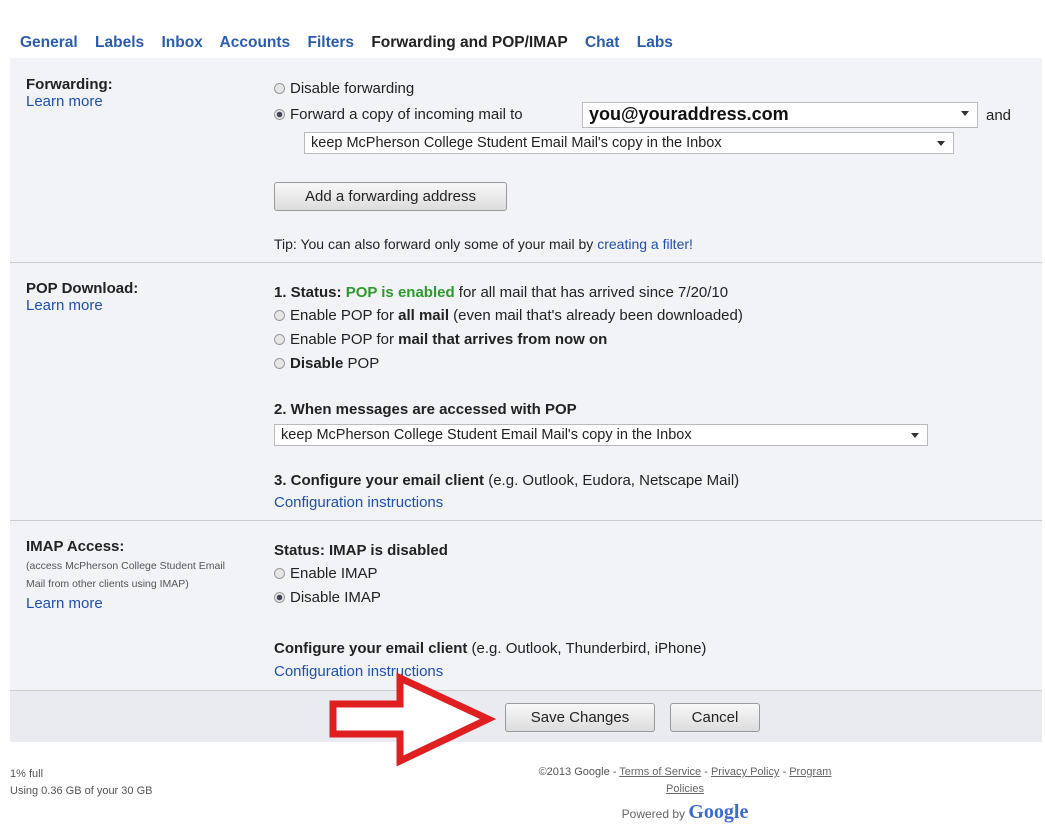  I want to click on disable-forwarding-option: Disable forwarding, so click(344, 88).